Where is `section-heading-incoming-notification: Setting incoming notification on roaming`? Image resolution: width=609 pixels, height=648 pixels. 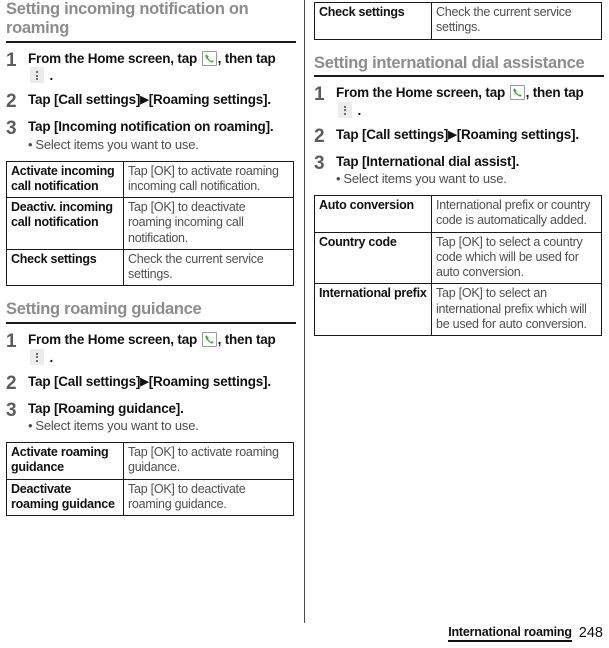
section-heading-incoming-notification: Setting incoming notification on roaming is located at coordinates (151, 21).